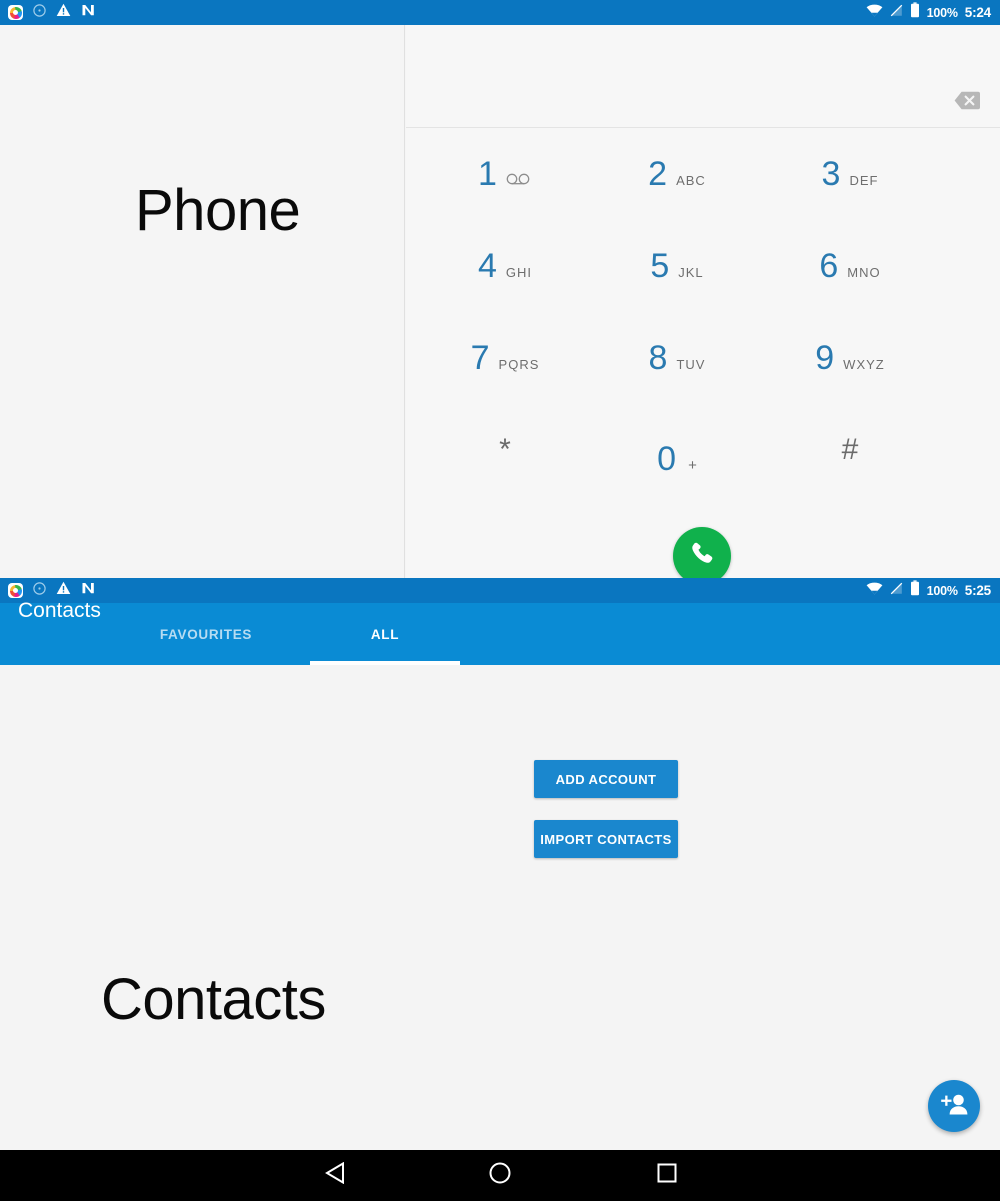  Describe the element at coordinates (692, 465) in the screenshot. I see `dialpad-key-0-plus: +` at that location.